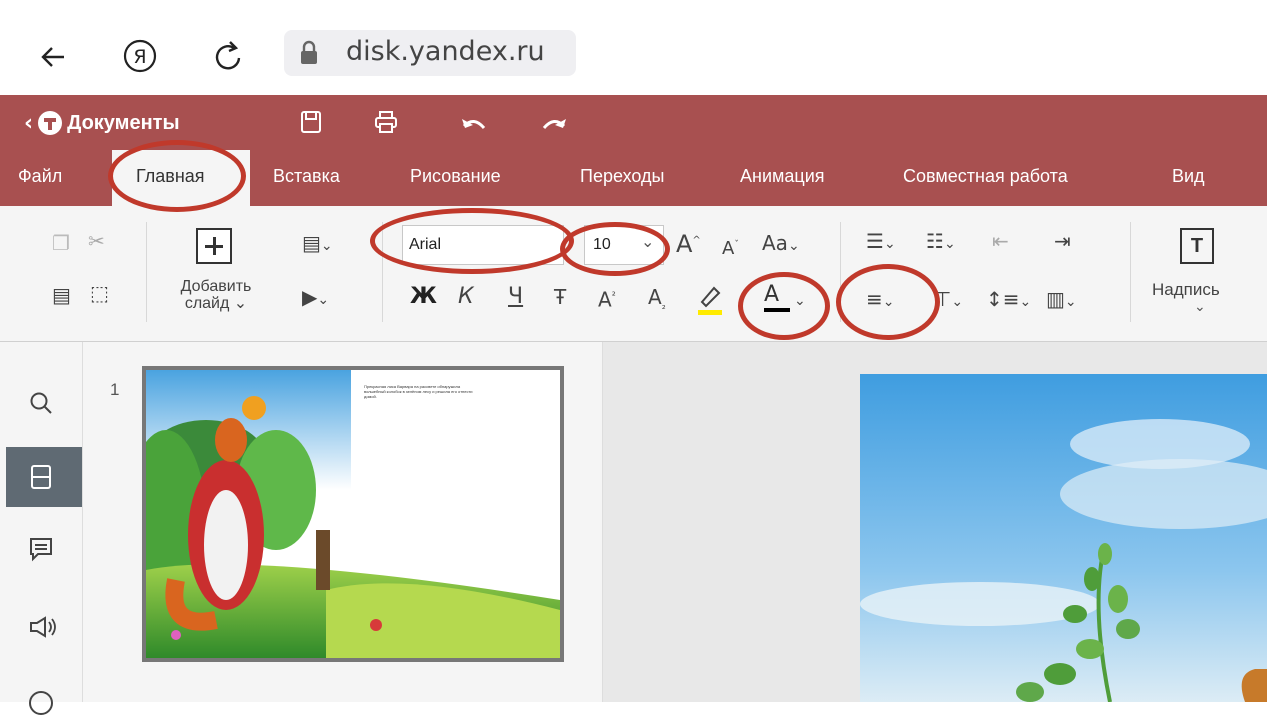  Describe the element at coordinates (615, 249) in the screenshot. I see `annotation-oval-font-size` at that location.